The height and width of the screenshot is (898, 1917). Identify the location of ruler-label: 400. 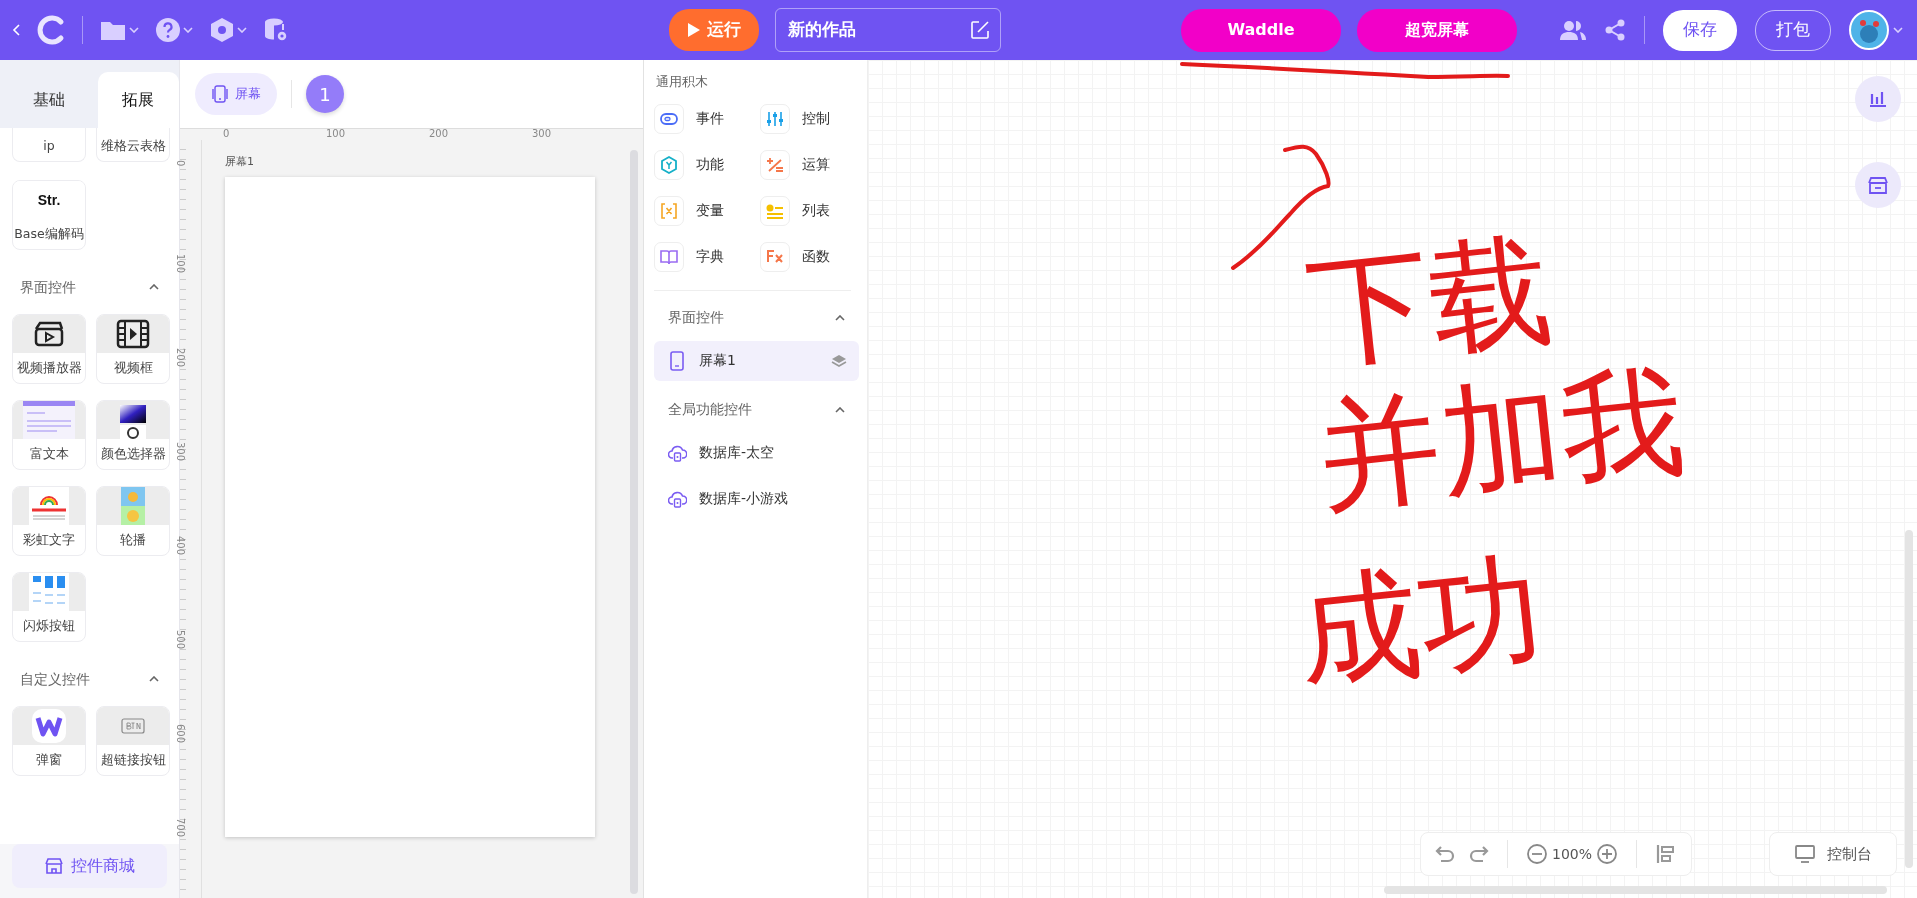
(180, 546).